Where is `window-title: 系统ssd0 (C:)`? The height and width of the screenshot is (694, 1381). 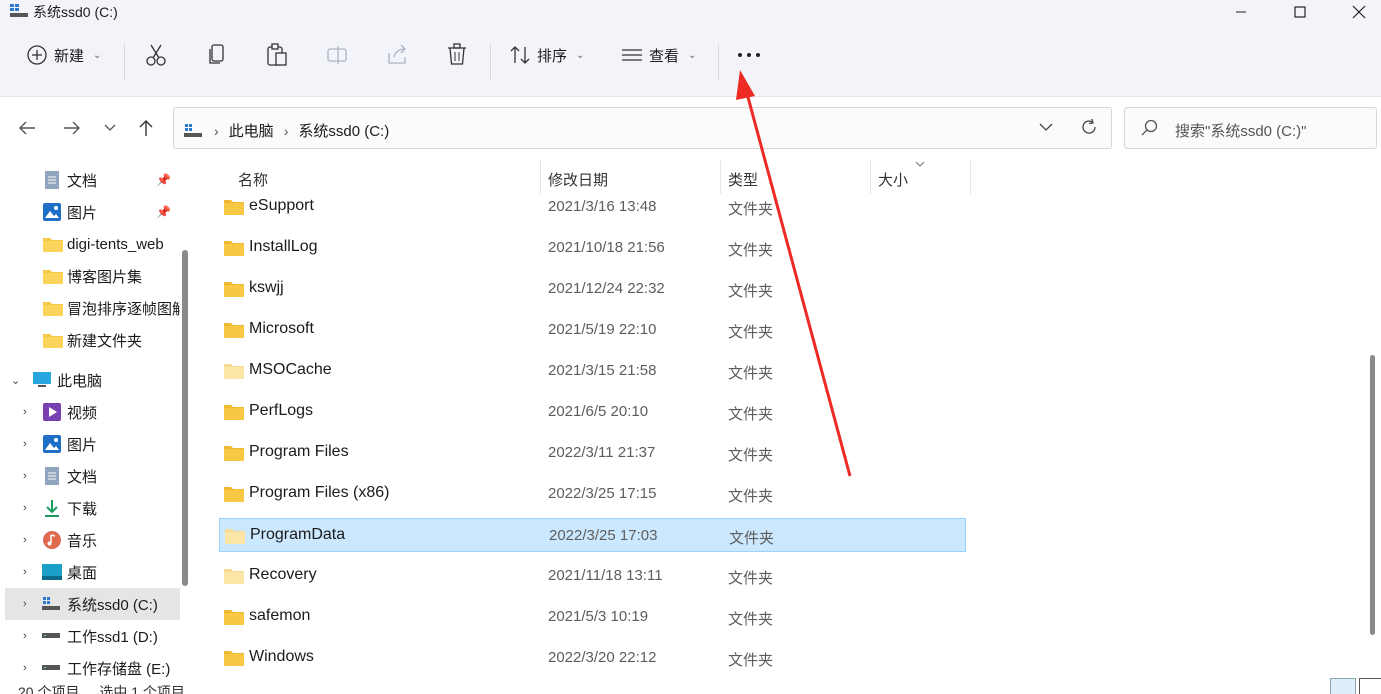 window-title: 系统ssd0 (C:) is located at coordinates (75, 12).